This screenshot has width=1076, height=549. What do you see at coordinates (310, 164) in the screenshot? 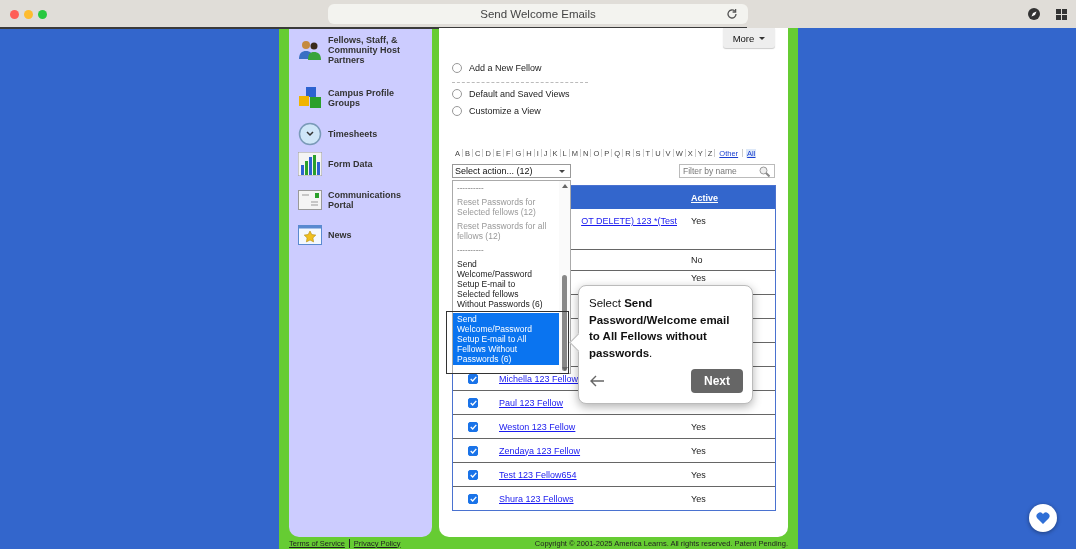
I see `bar-chart-icon` at bounding box center [310, 164].